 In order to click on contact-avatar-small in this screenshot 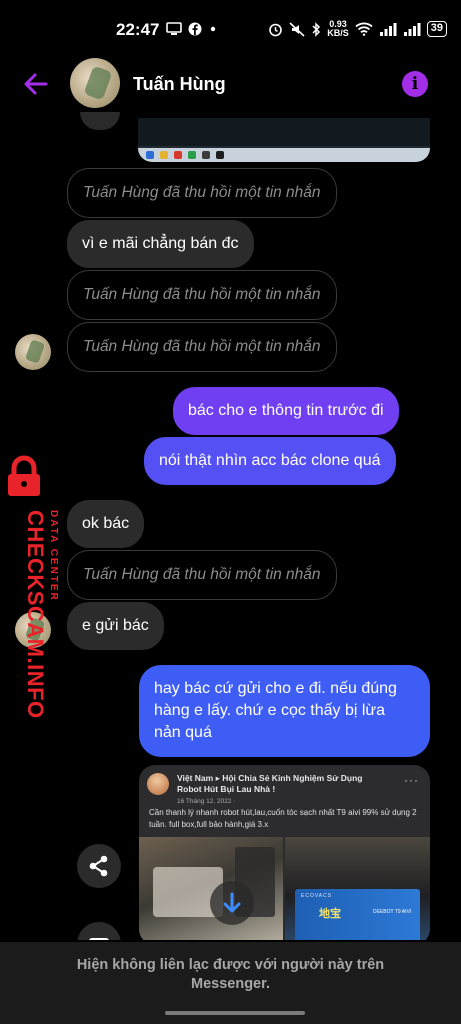, I will do `click(33, 352)`.